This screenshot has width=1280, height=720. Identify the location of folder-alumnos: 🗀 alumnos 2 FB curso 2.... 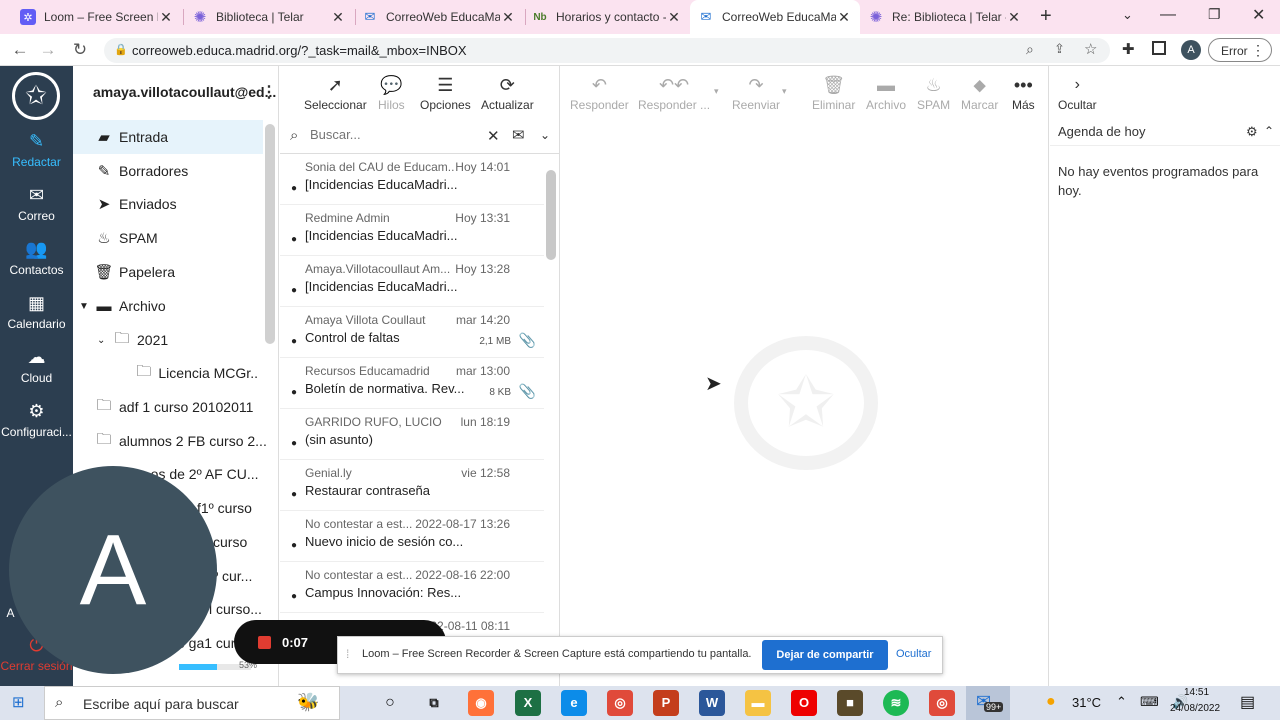
(188, 441).